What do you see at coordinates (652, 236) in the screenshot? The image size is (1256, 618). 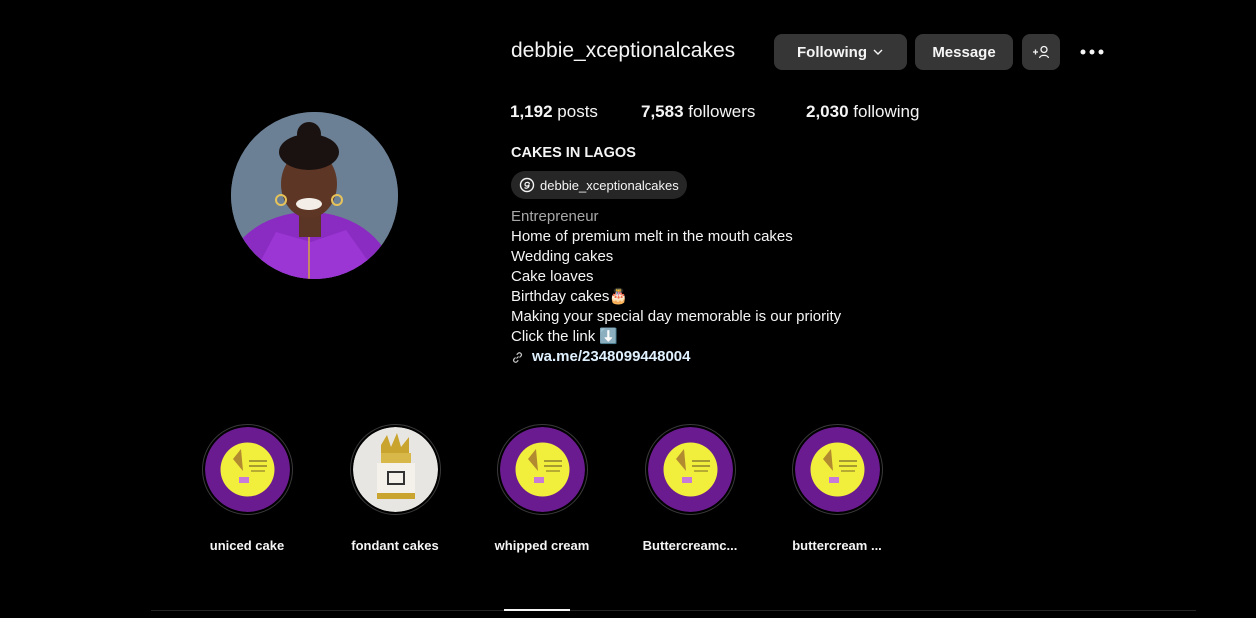 I see `bio-line: Home of premium melt in the mouth cakes` at bounding box center [652, 236].